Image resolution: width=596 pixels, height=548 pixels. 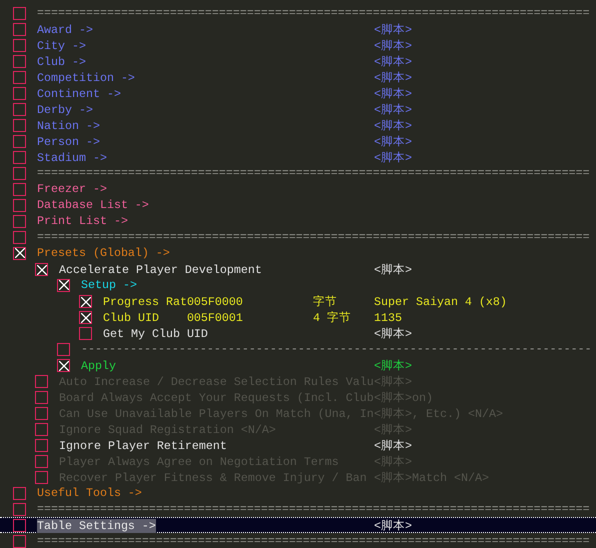 I want to click on entry-description: Competition ->, so click(x=86, y=77).